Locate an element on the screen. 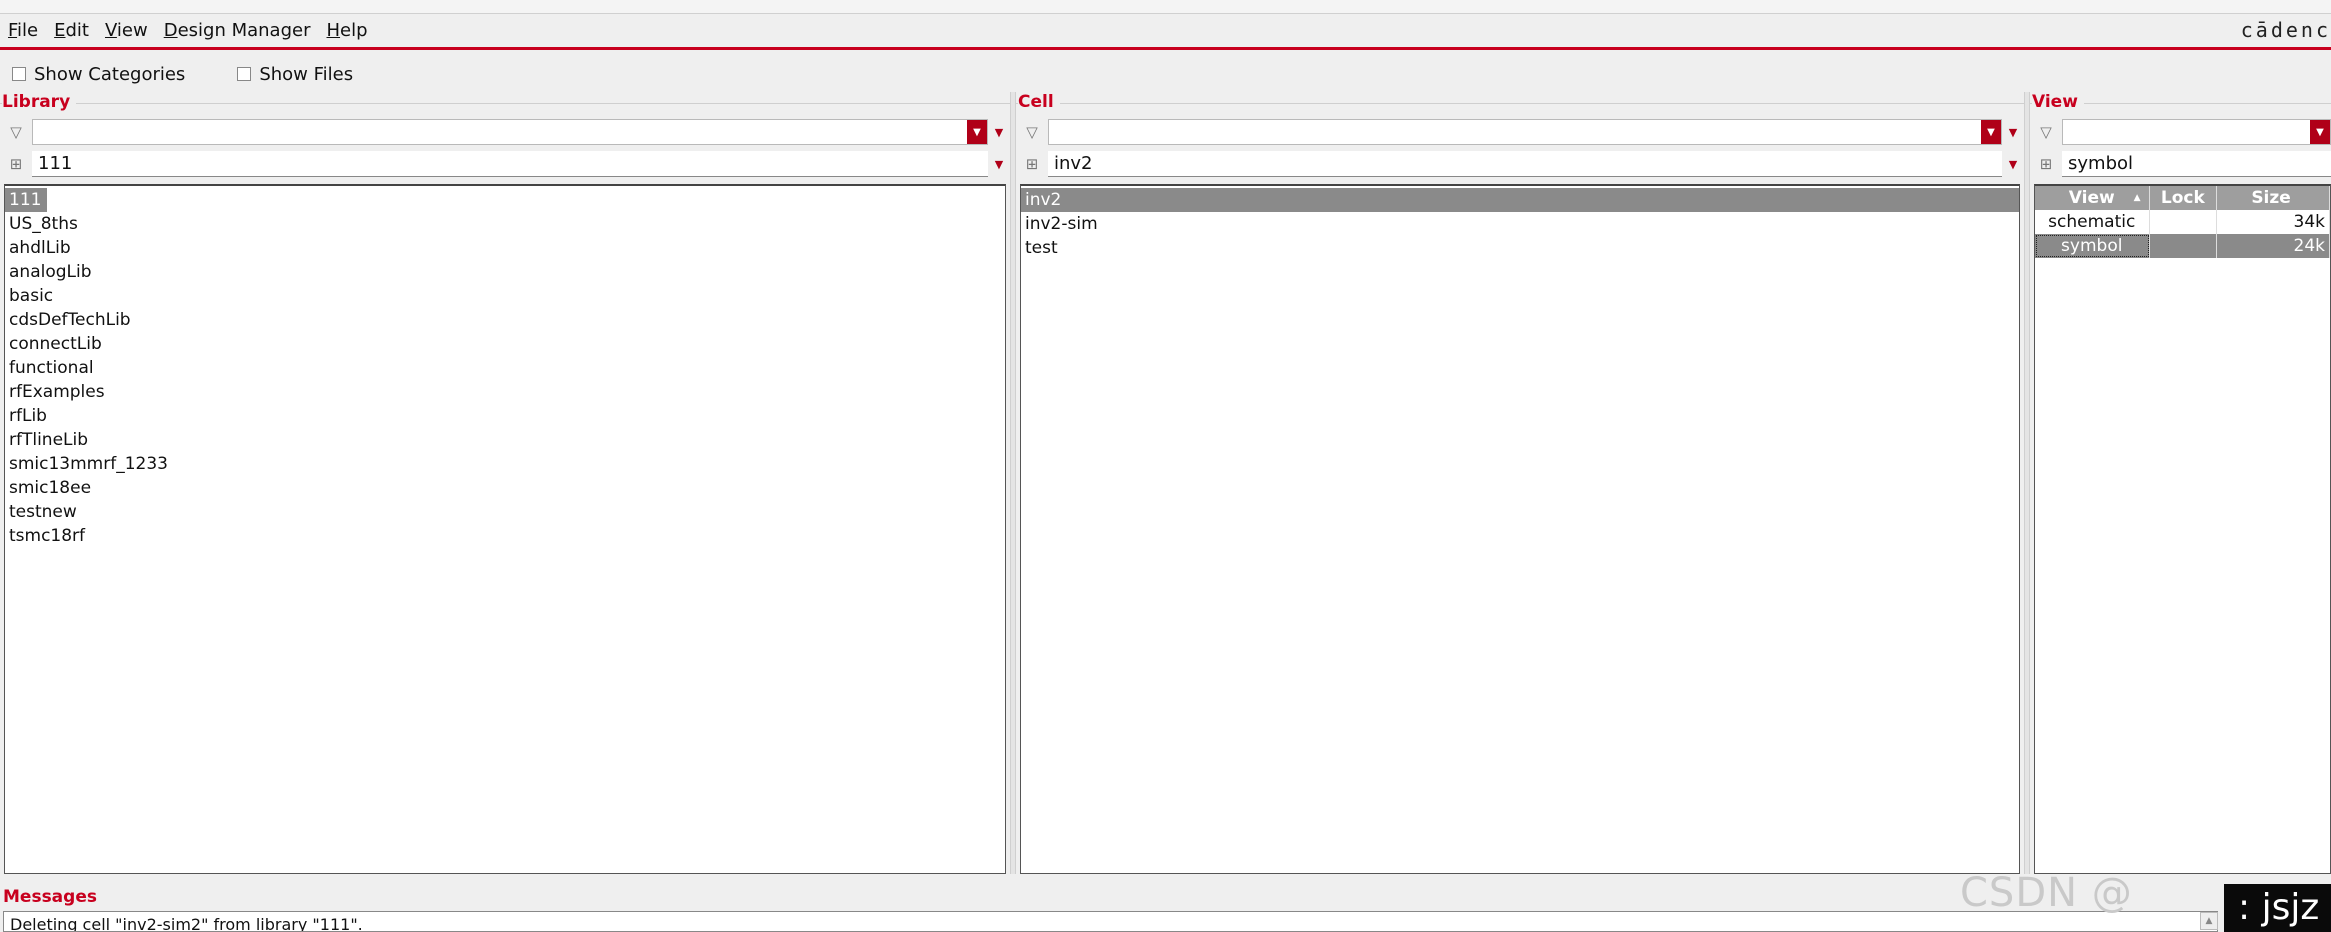 The height and width of the screenshot is (932, 2331). library-filter-row: ▽ ▼ ▼ is located at coordinates (505, 132).